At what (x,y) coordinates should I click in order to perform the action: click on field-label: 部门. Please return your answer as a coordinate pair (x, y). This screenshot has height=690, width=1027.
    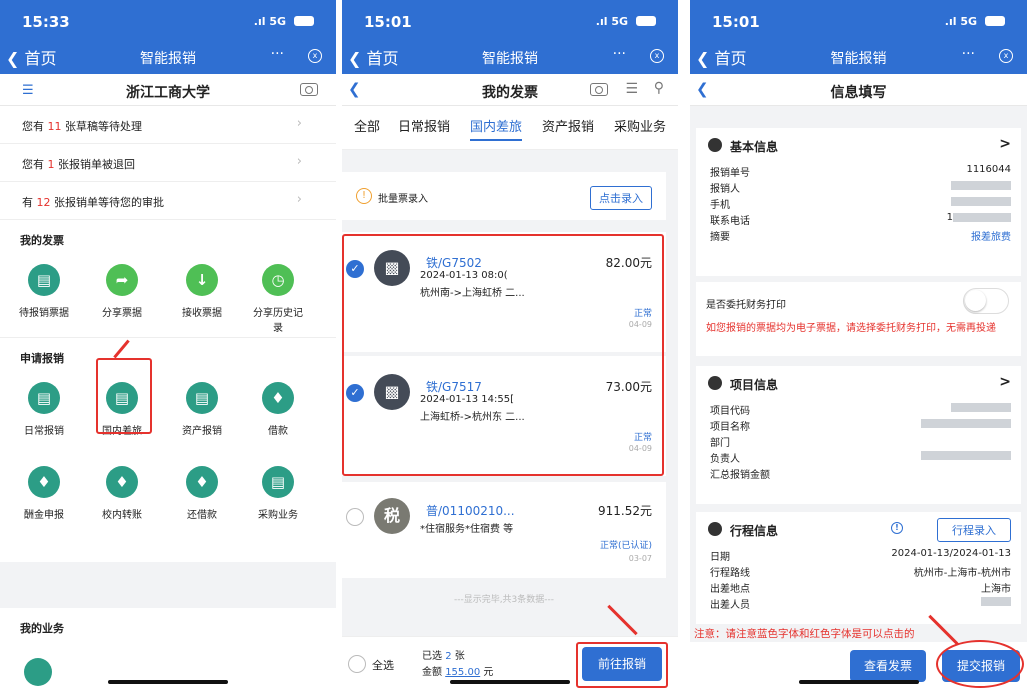
    Looking at the image, I should click on (720, 443).